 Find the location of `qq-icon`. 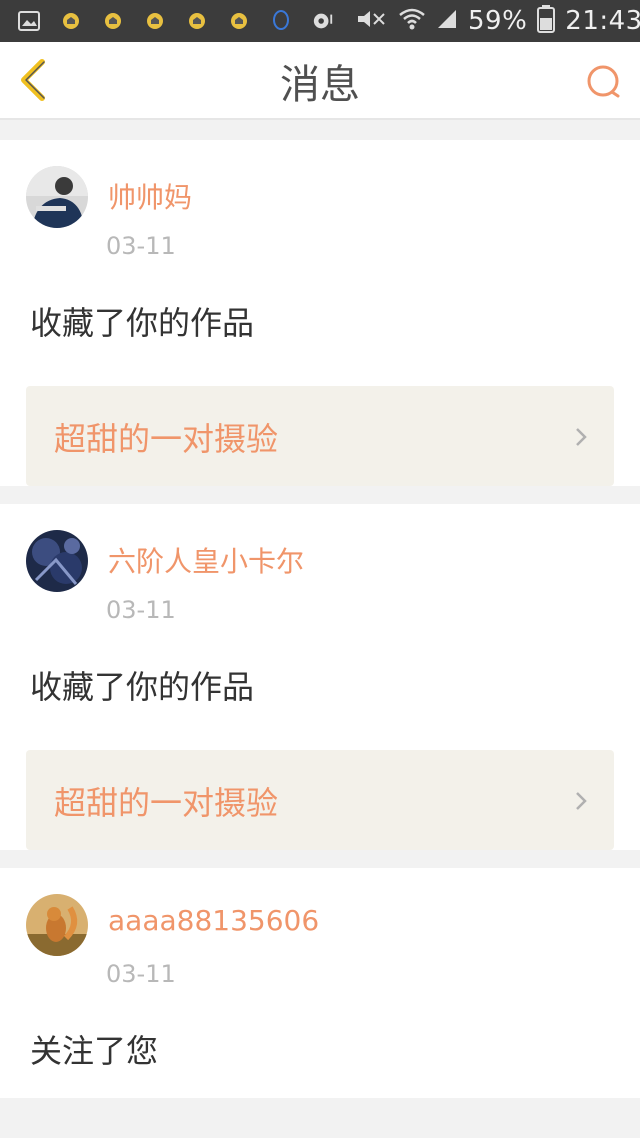

qq-icon is located at coordinates (281, 21).